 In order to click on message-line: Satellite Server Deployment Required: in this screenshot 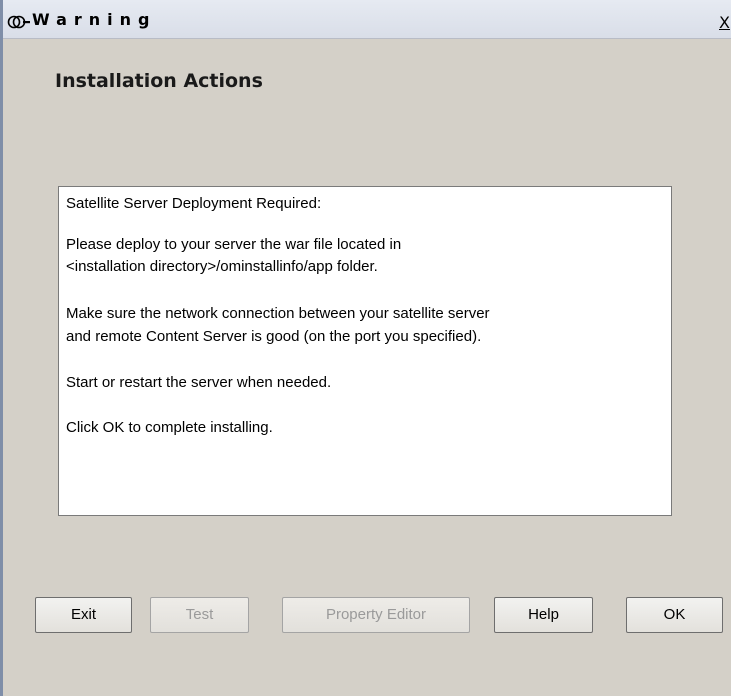, I will do `click(194, 203)`.